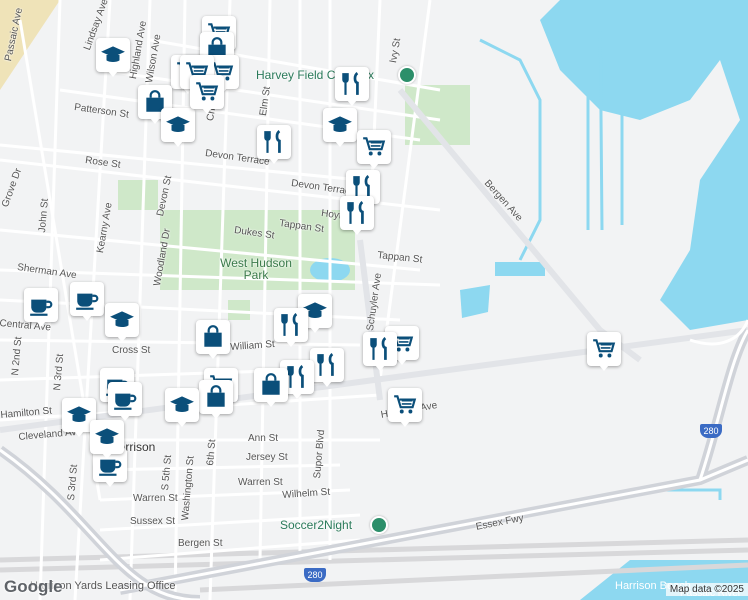  What do you see at coordinates (316, 525) in the screenshot?
I see `poi-label-soccer: Soccer2Night` at bounding box center [316, 525].